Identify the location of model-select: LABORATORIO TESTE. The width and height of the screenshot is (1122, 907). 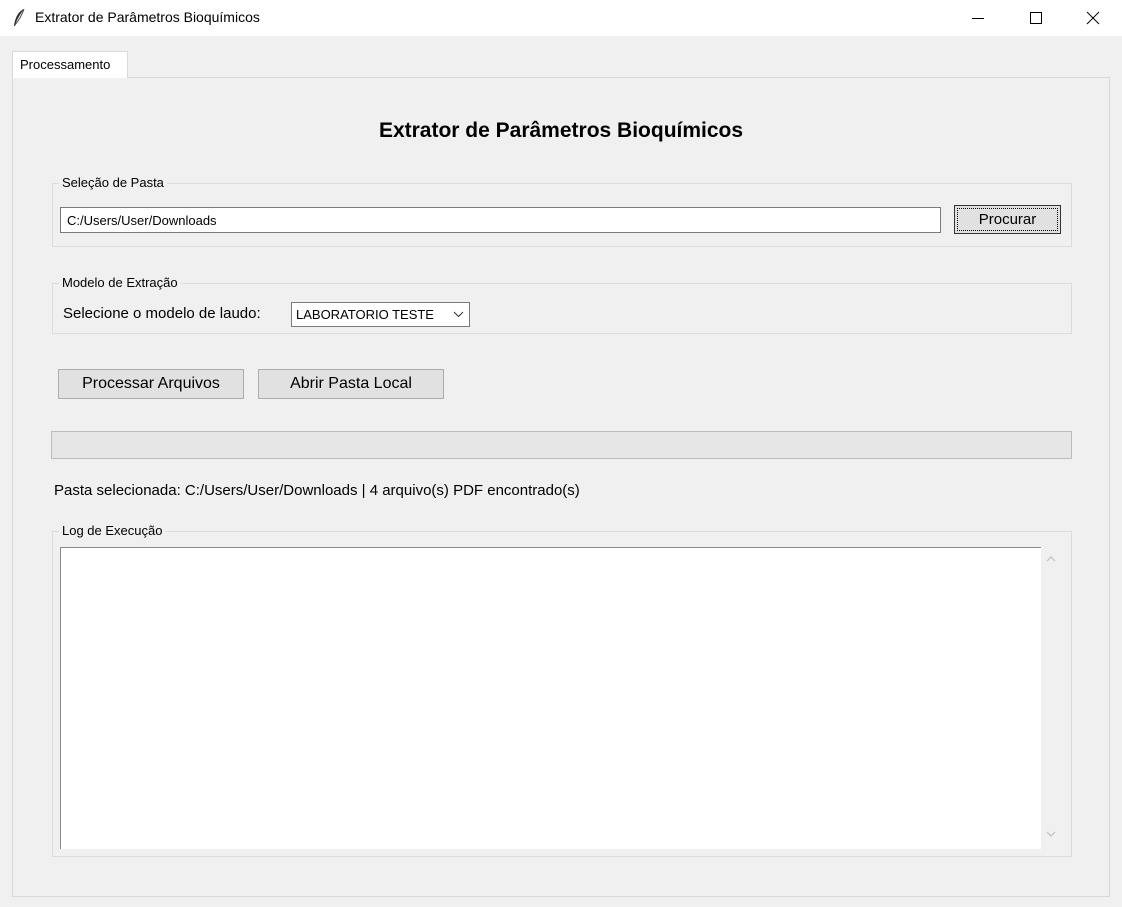
(380, 314).